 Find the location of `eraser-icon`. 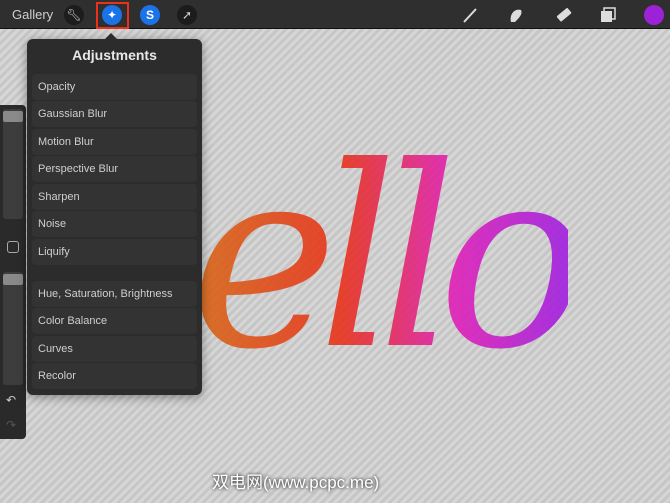

eraser-icon is located at coordinates (563, 15).